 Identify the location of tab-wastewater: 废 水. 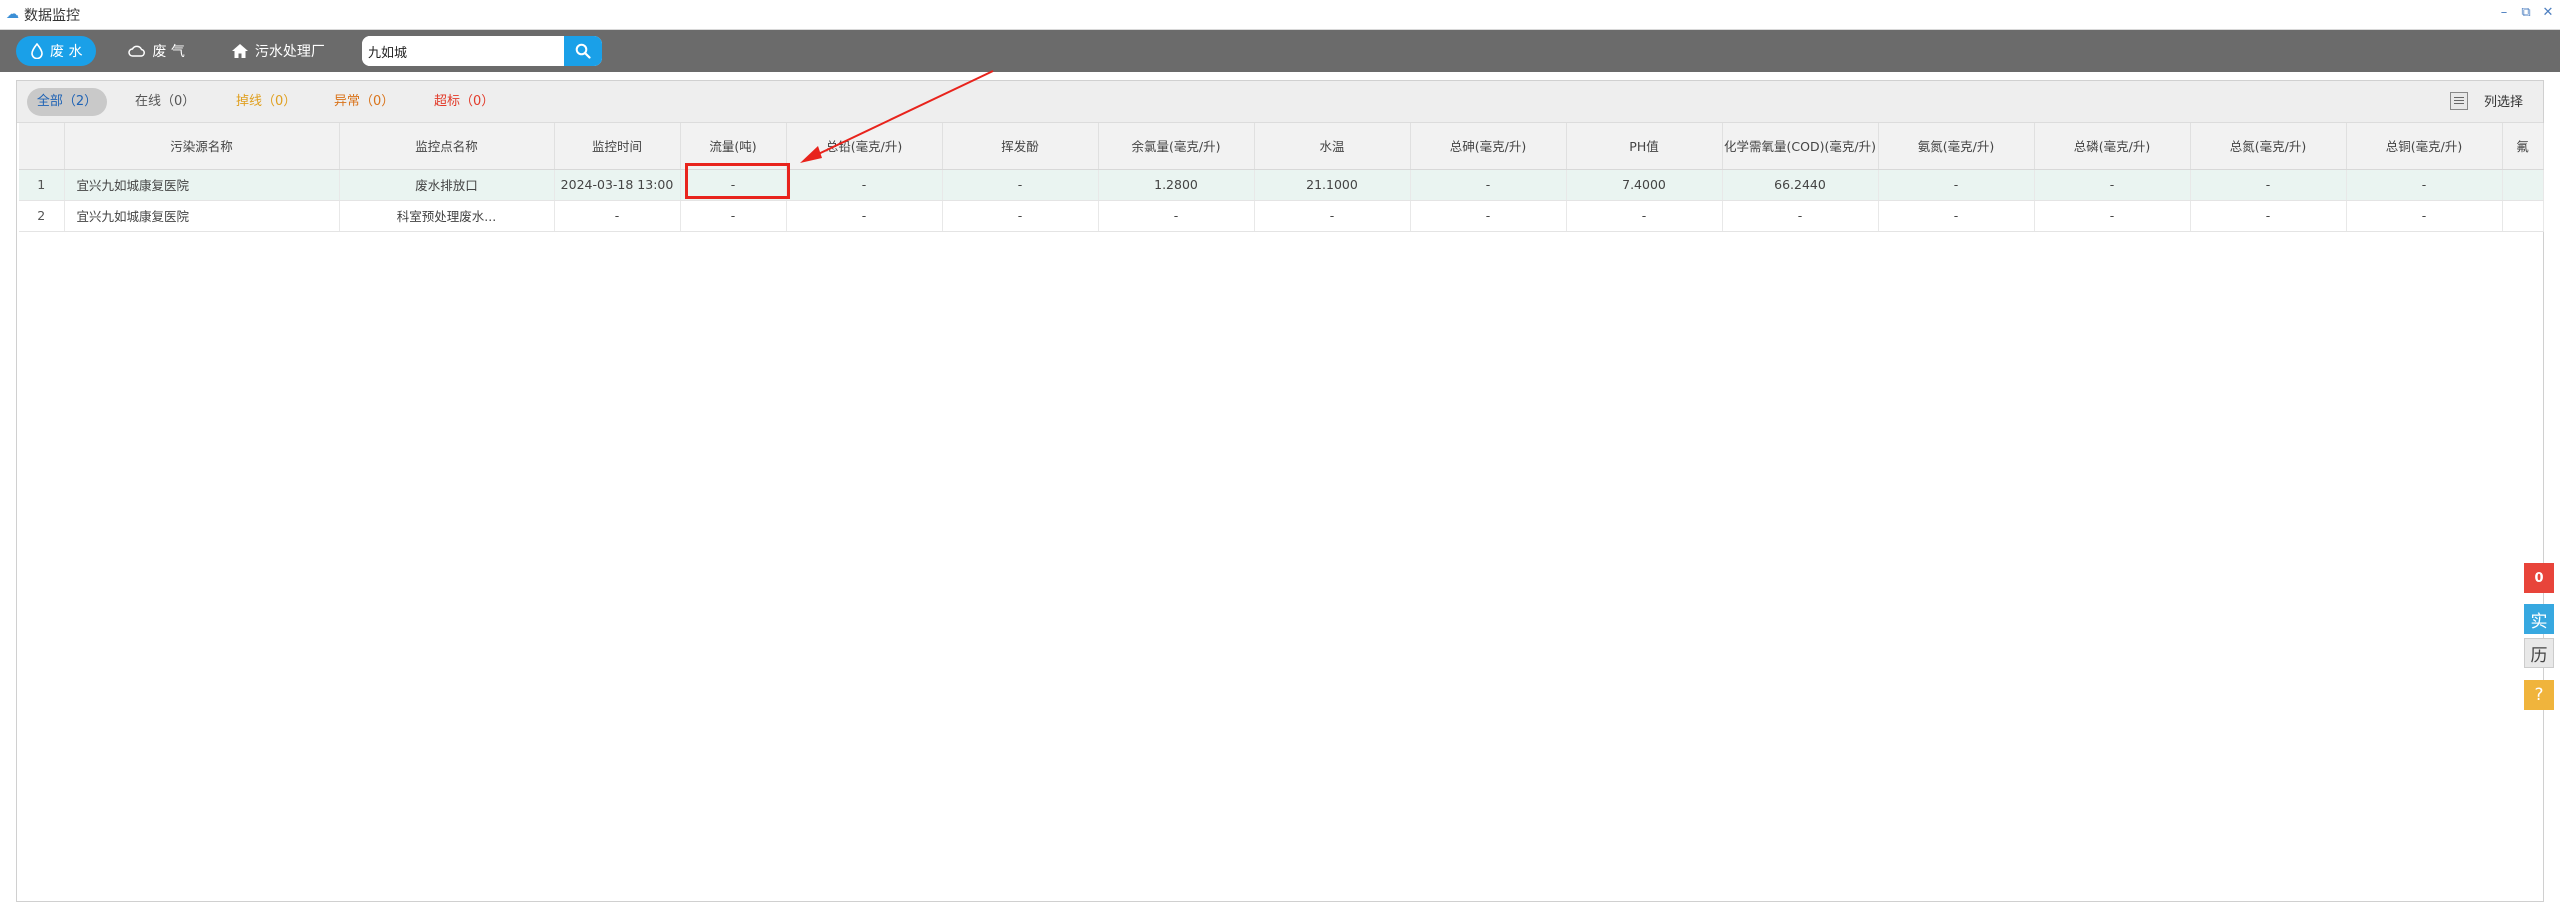
(56, 51).